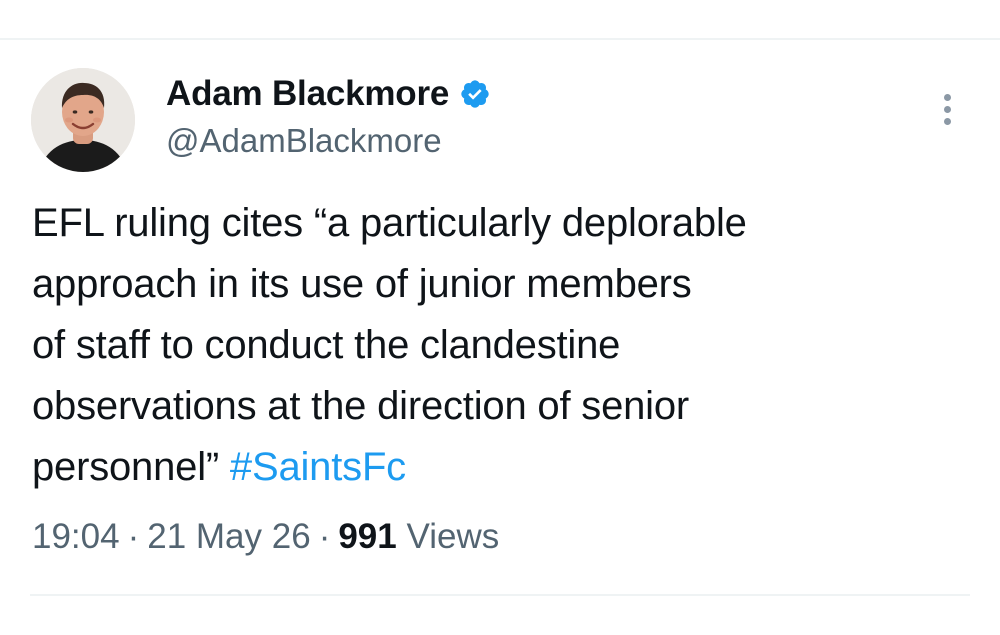 Image resolution: width=1000 pixels, height=635 pixels. I want to click on views-count: 991, so click(367, 536).